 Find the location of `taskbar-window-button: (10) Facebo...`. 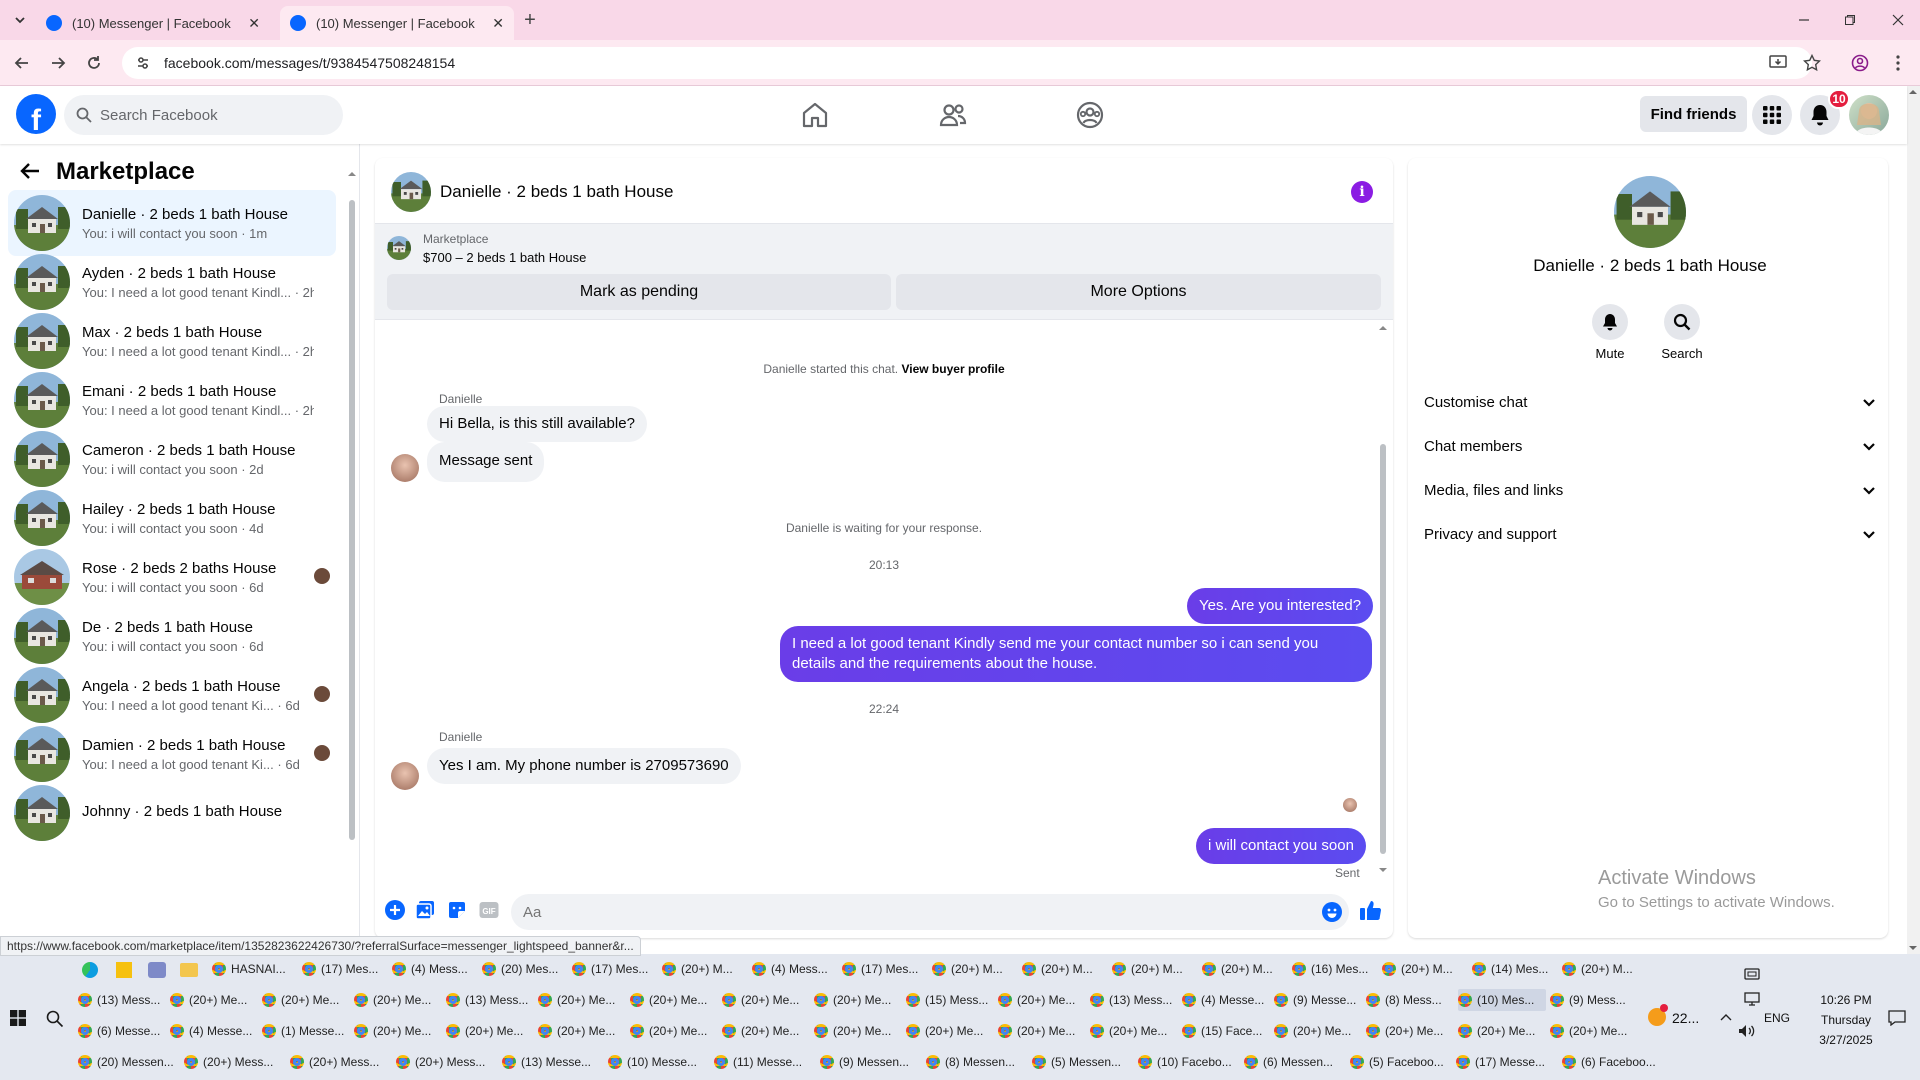

taskbar-window-button: (10) Facebo... is located at coordinates (1189, 1062).